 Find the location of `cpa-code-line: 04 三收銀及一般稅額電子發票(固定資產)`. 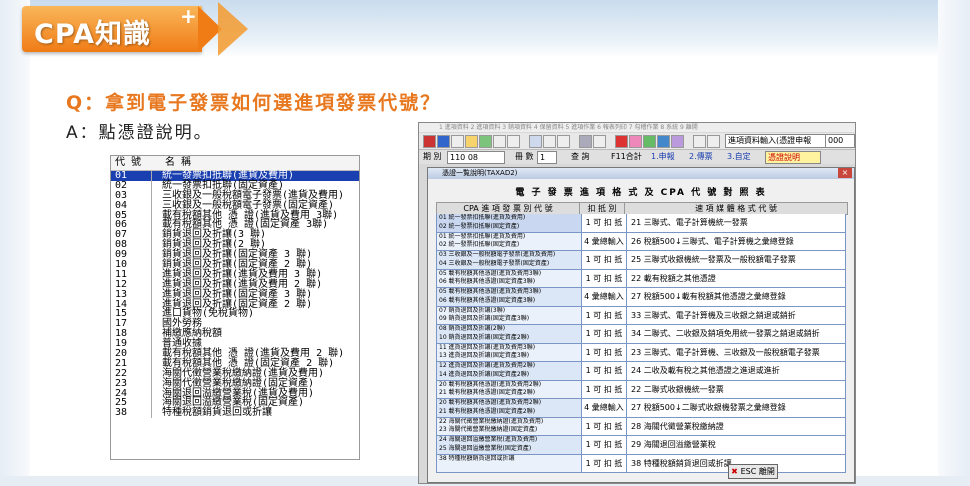

cpa-code-line: 04 三收銀及一般稅額電子發票(固定資產) is located at coordinates (494, 263).